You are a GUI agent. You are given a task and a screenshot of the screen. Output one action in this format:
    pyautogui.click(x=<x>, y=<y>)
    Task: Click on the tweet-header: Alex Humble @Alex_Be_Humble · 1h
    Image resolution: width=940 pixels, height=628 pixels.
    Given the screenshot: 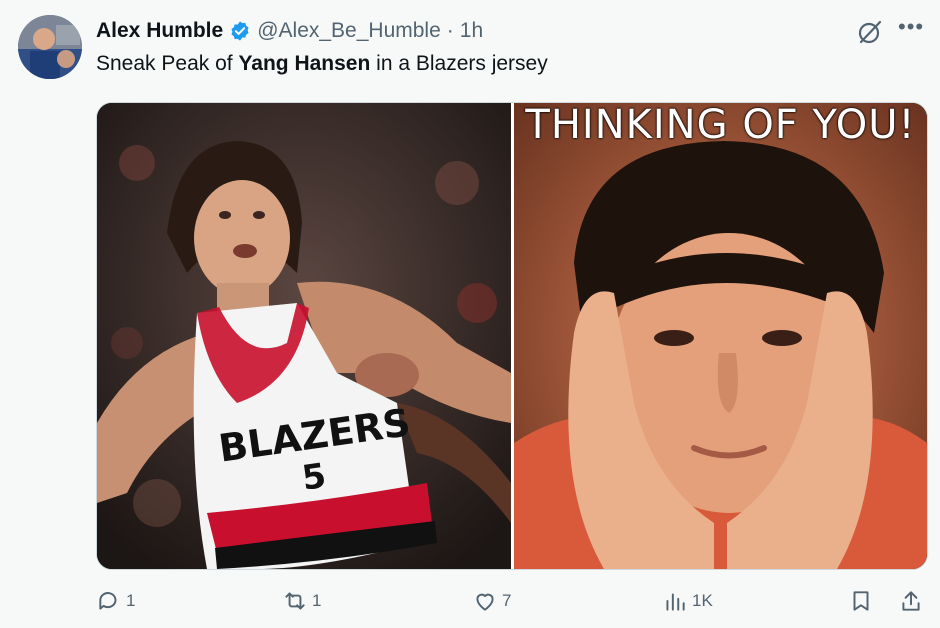 What is the action you would take?
    pyautogui.click(x=289, y=31)
    